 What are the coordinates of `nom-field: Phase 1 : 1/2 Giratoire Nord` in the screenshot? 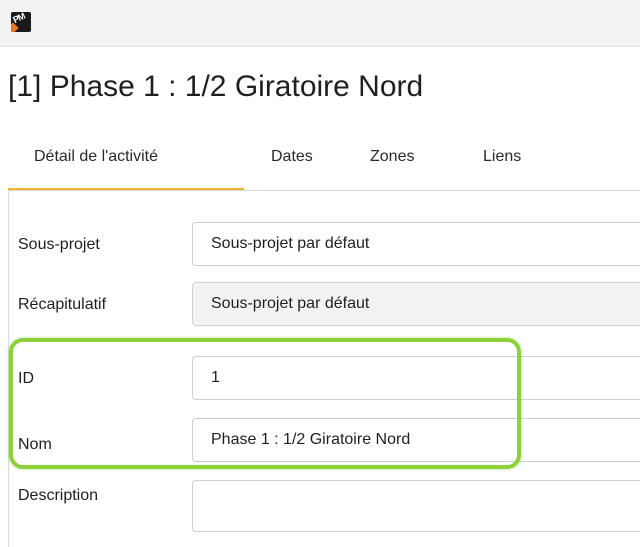 It's located at (416, 440).